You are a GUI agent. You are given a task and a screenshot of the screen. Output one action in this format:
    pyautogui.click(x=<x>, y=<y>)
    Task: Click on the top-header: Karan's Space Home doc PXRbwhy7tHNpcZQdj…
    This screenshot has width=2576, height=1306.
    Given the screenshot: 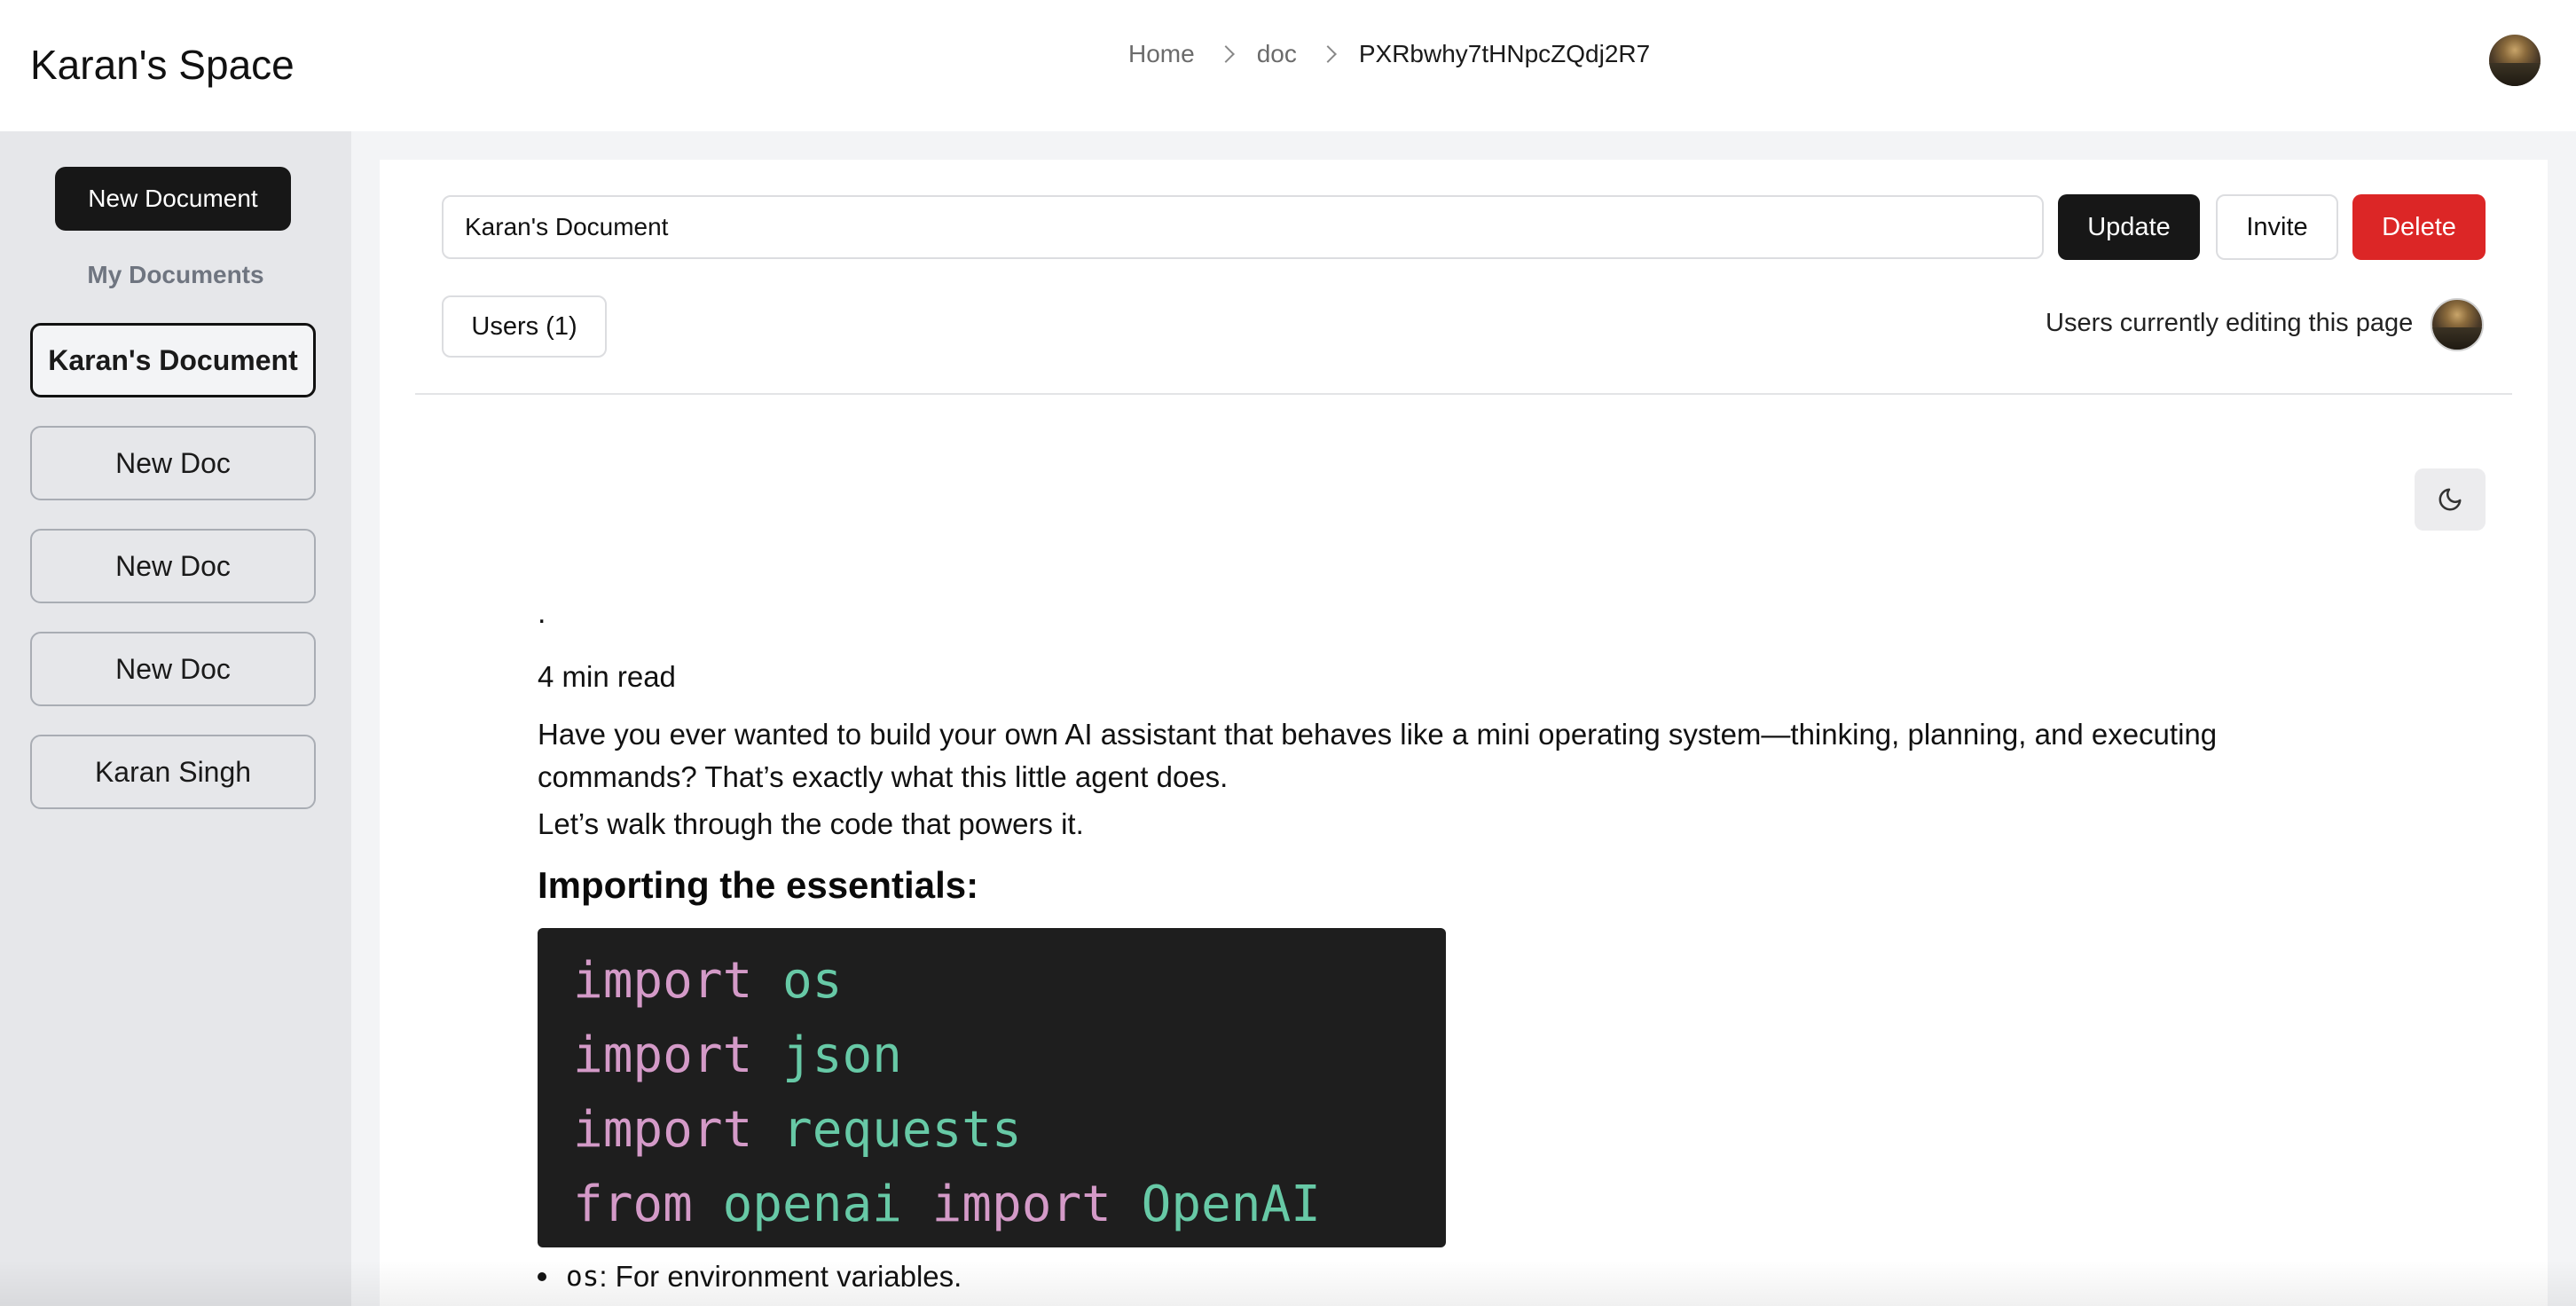 What is the action you would take?
    pyautogui.click(x=1288, y=65)
    